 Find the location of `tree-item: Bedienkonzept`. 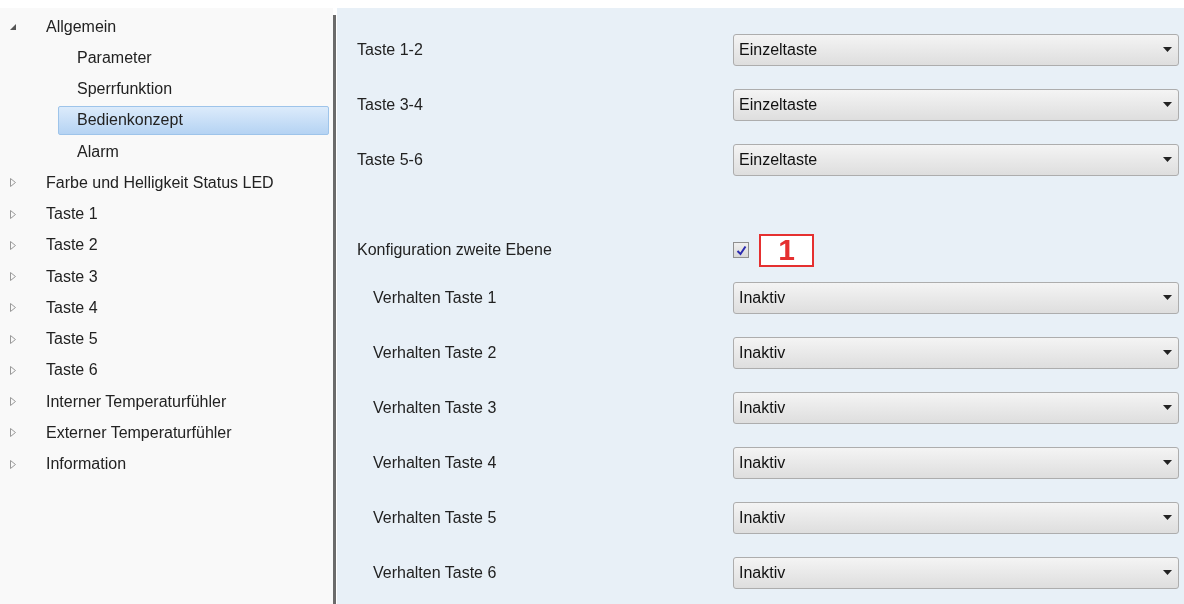

tree-item: Bedienkonzept is located at coordinates (193, 120).